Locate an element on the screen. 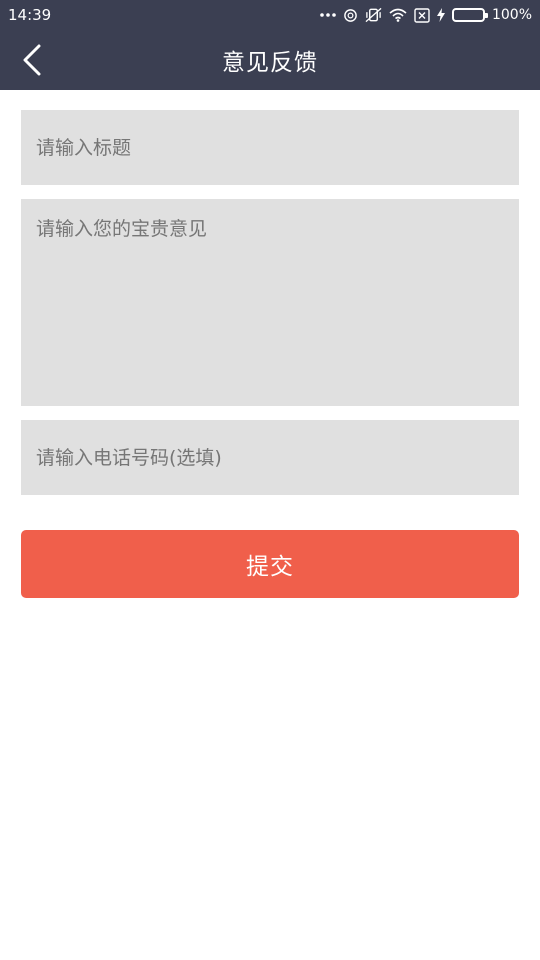  page-title: 意见反馈 is located at coordinates (270, 63).